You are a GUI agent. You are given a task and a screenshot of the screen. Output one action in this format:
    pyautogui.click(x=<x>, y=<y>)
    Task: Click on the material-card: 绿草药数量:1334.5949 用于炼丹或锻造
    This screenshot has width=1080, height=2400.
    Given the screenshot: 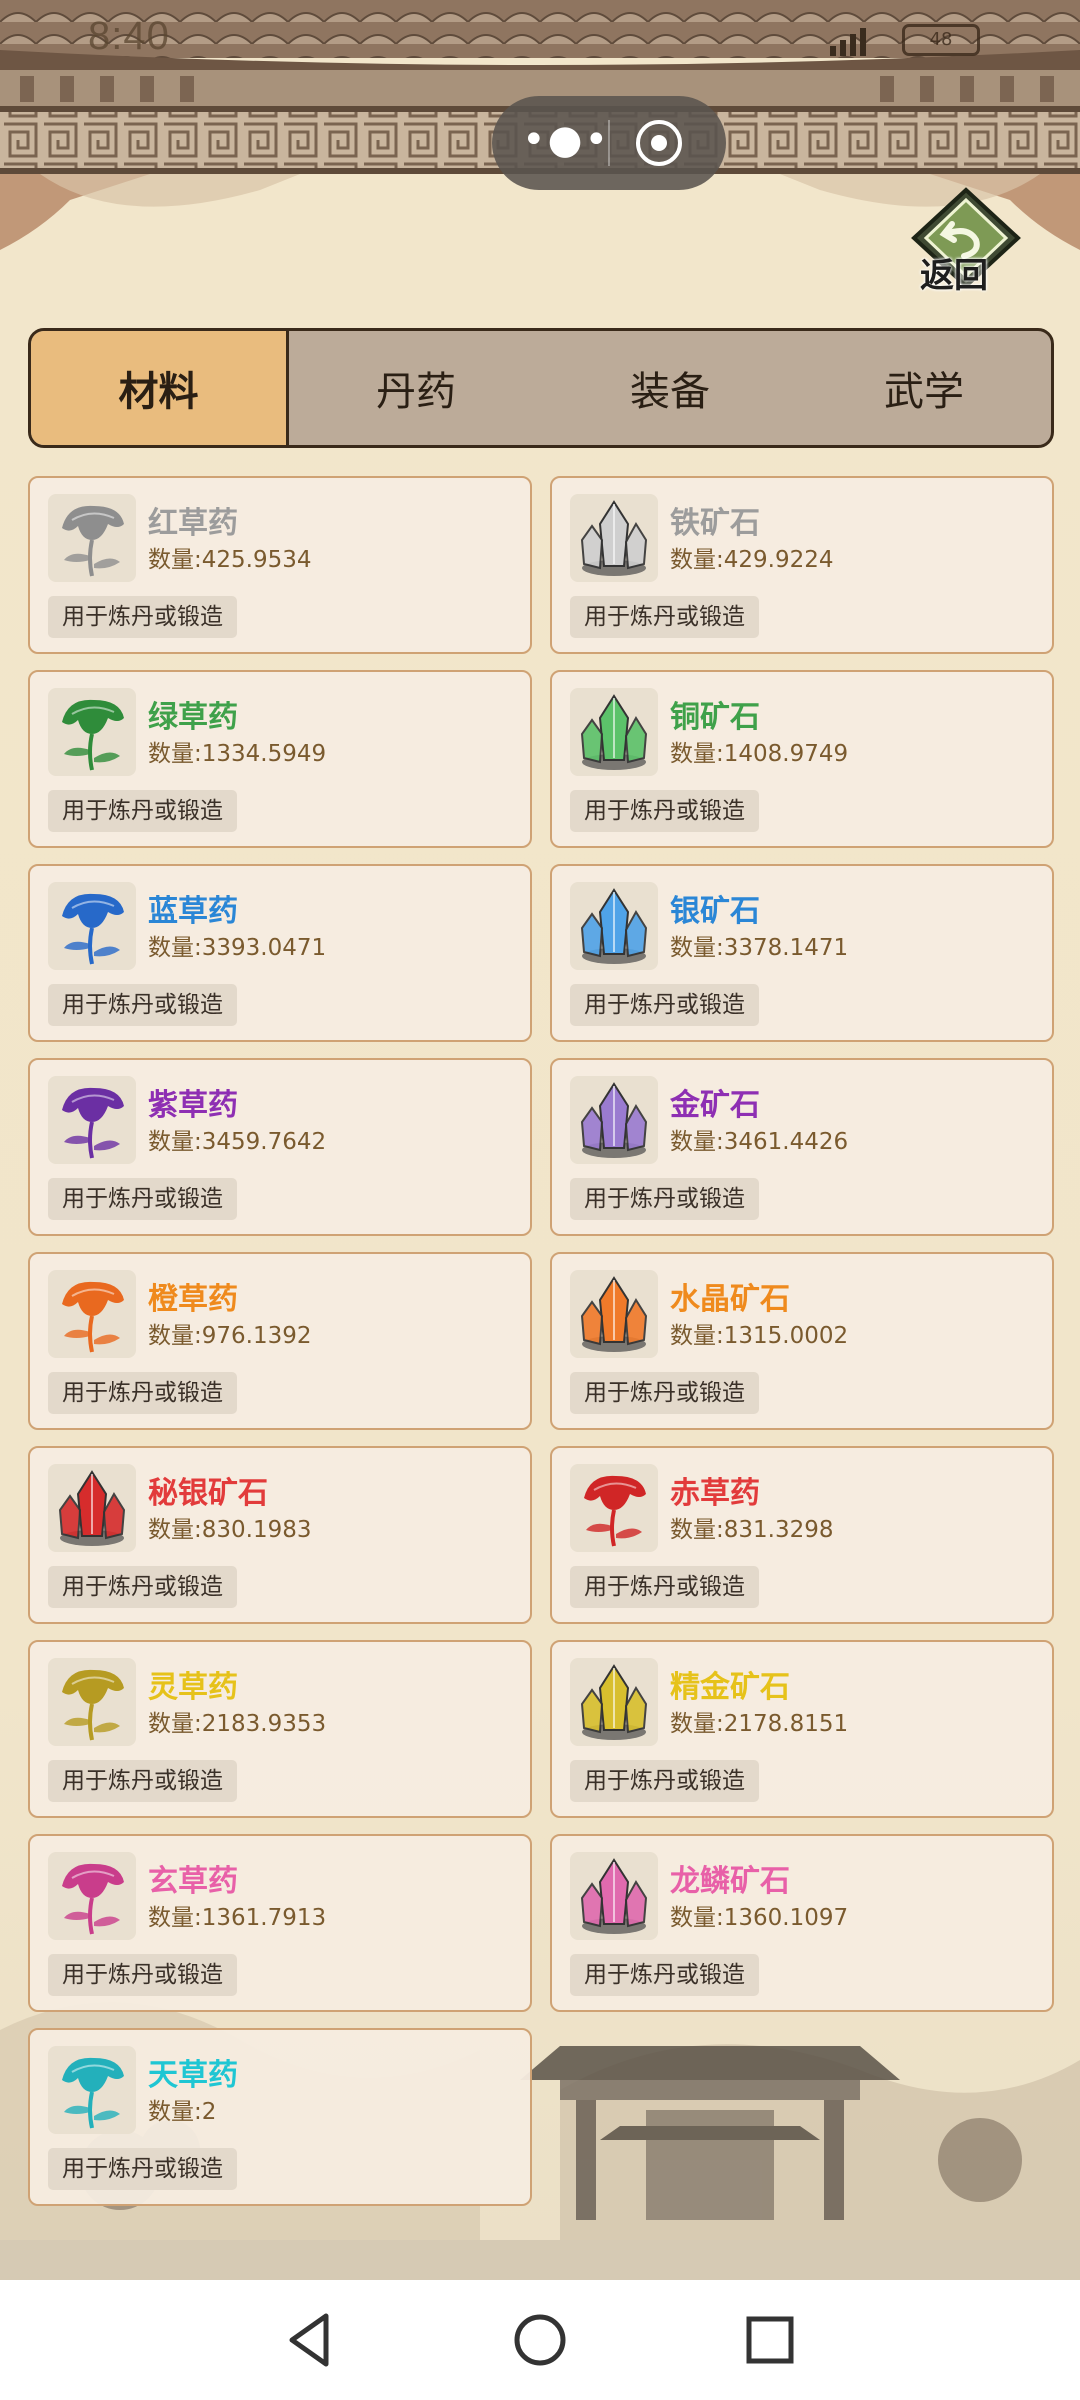 What is the action you would take?
    pyautogui.click(x=280, y=759)
    